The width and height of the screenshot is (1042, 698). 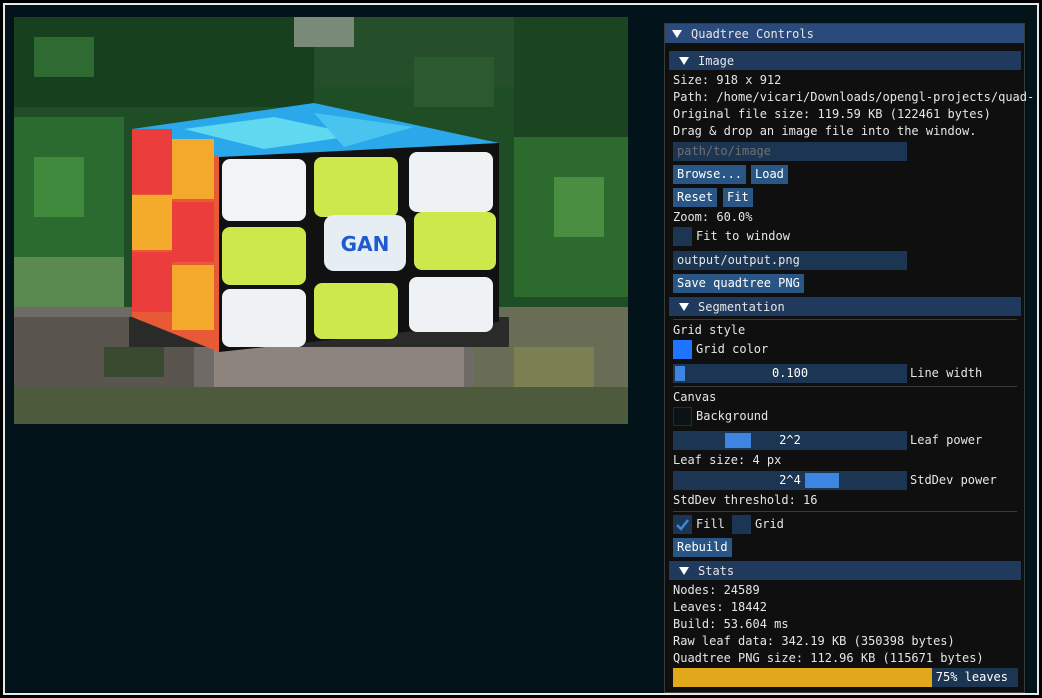 I want to click on fill-label: Fill, so click(x=710, y=524).